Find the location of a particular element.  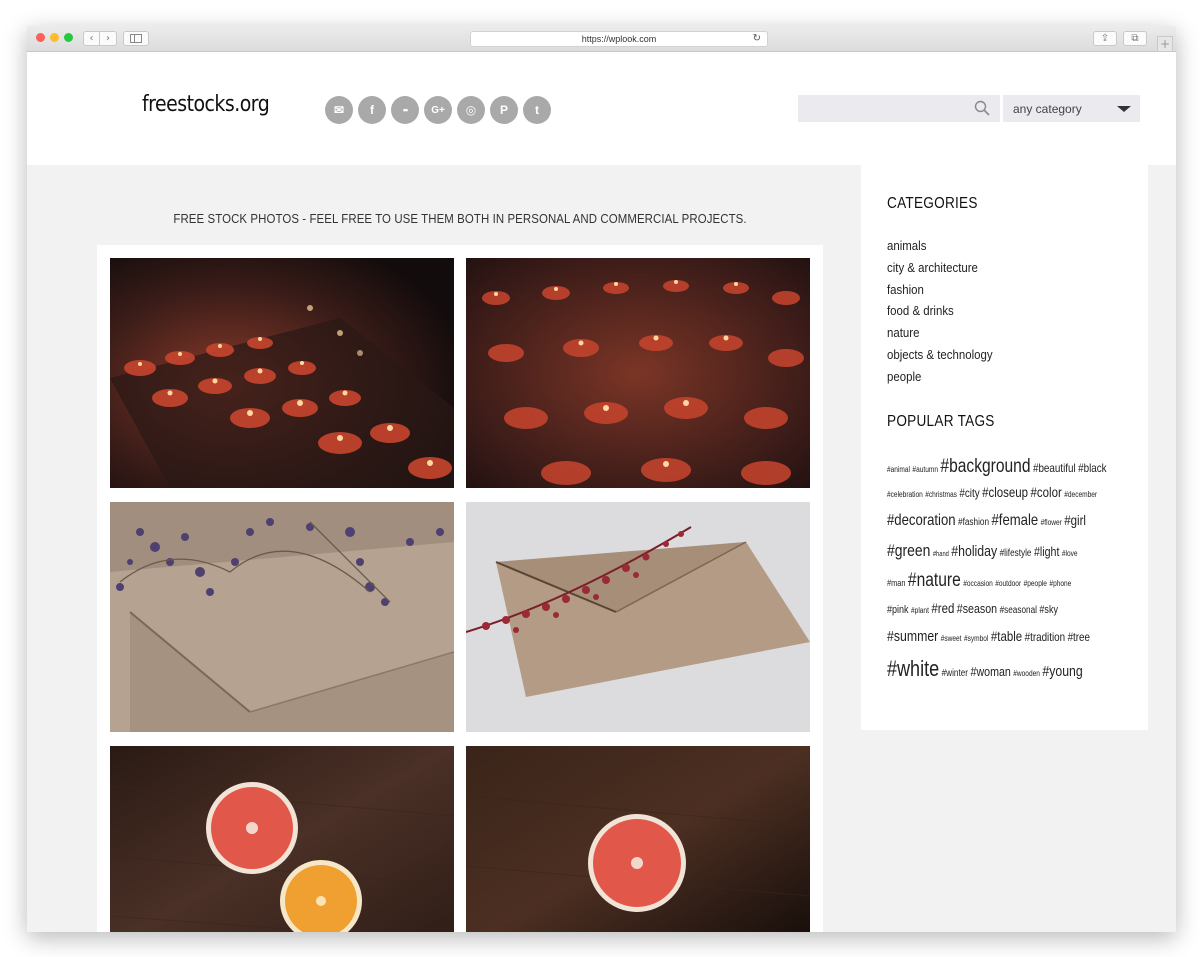

share-button: ⇪ is located at coordinates (1105, 38).